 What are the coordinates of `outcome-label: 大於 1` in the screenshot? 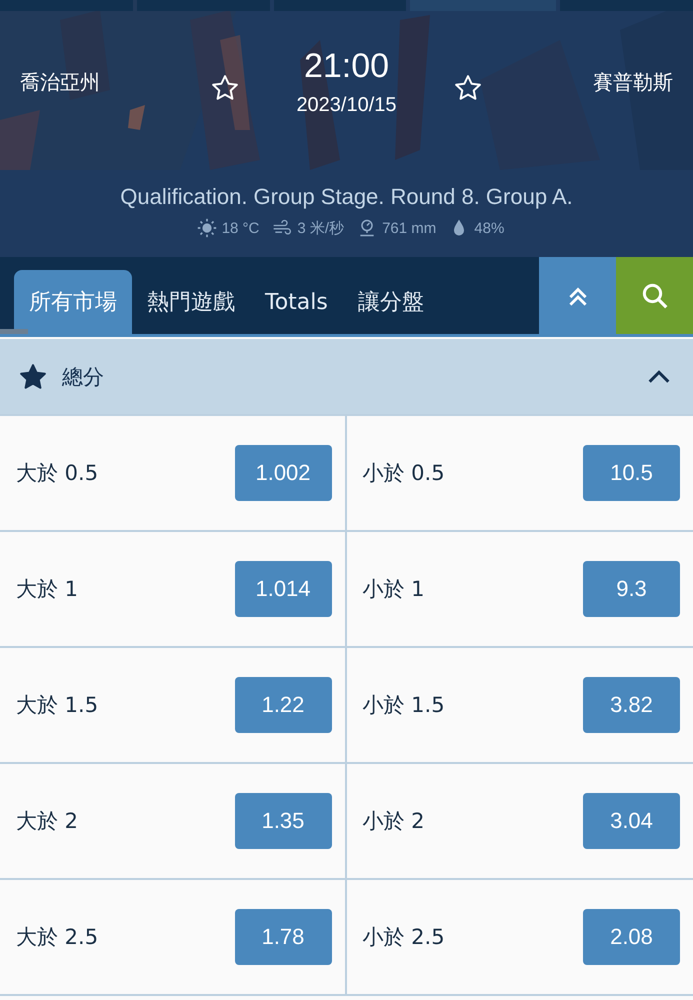 It's located at (47, 589).